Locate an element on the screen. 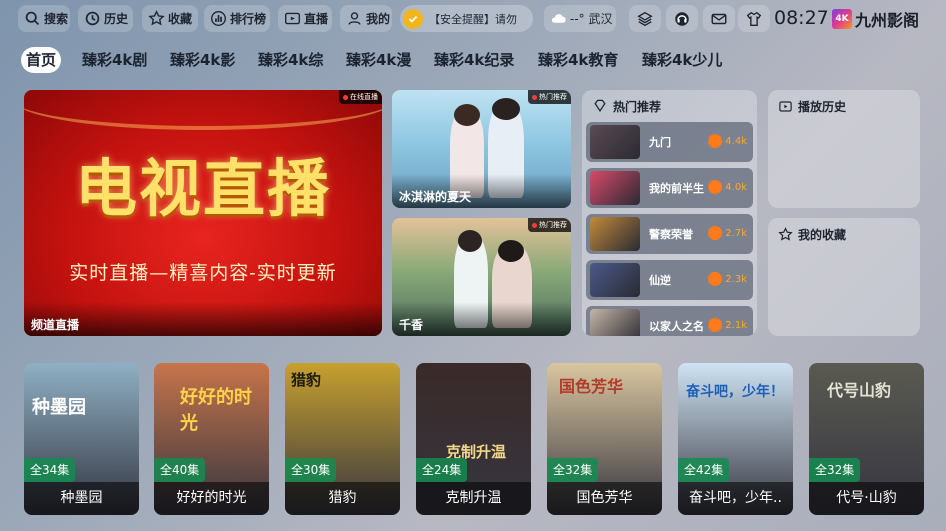 The width and height of the screenshot is (946, 531). poster-title: 猎豹 is located at coordinates (342, 498).